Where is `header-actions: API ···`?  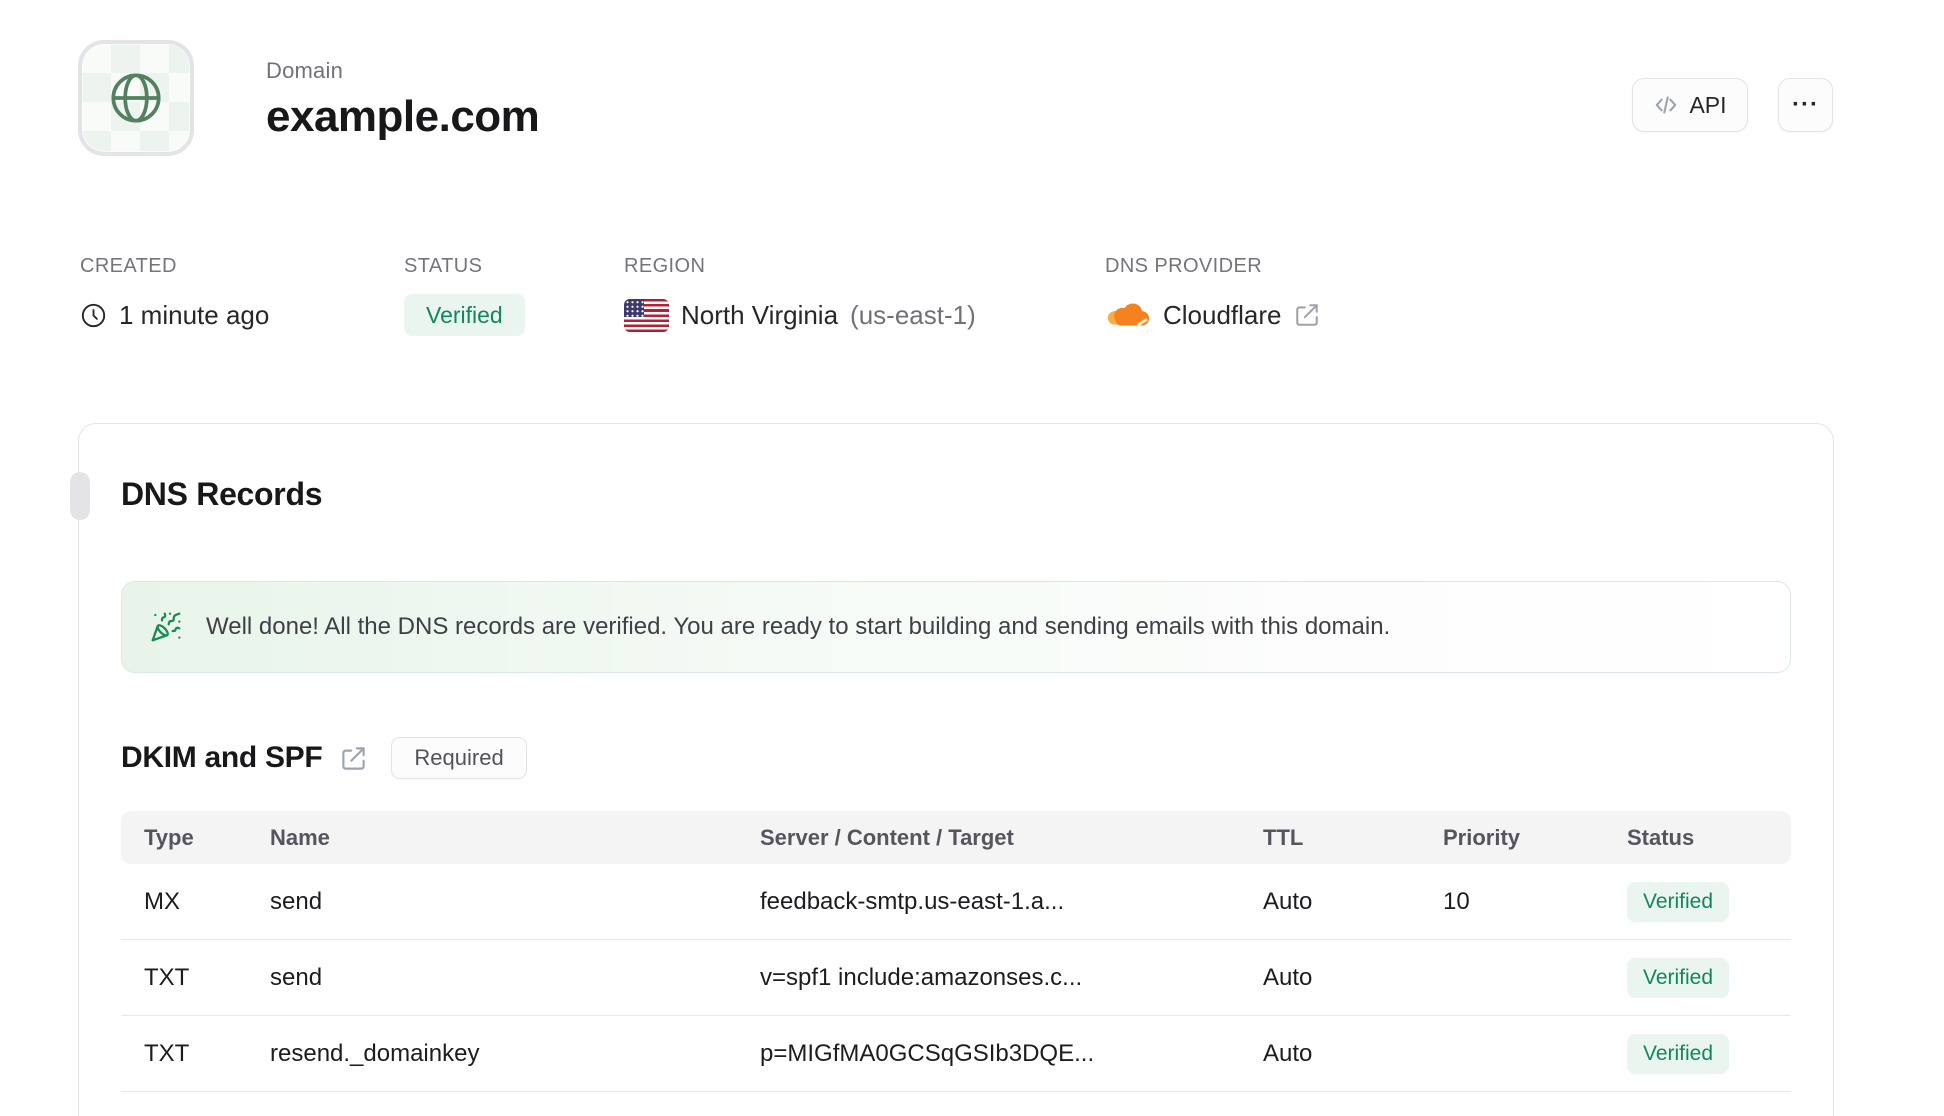
header-actions: API ··· is located at coordinates (1732, 105).